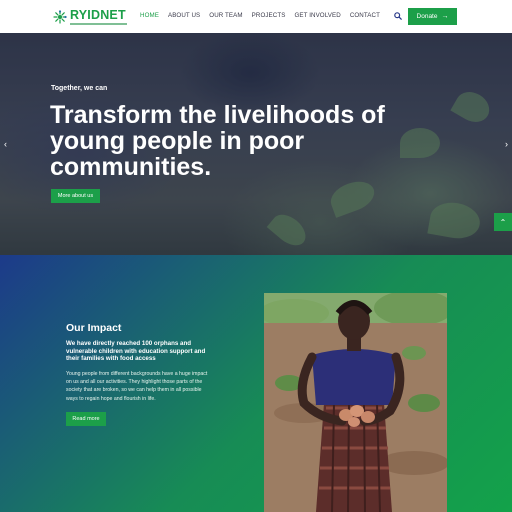  Describe the element at coordinates (60, 17) in the screenshot. I see `logo-icon` at that location.